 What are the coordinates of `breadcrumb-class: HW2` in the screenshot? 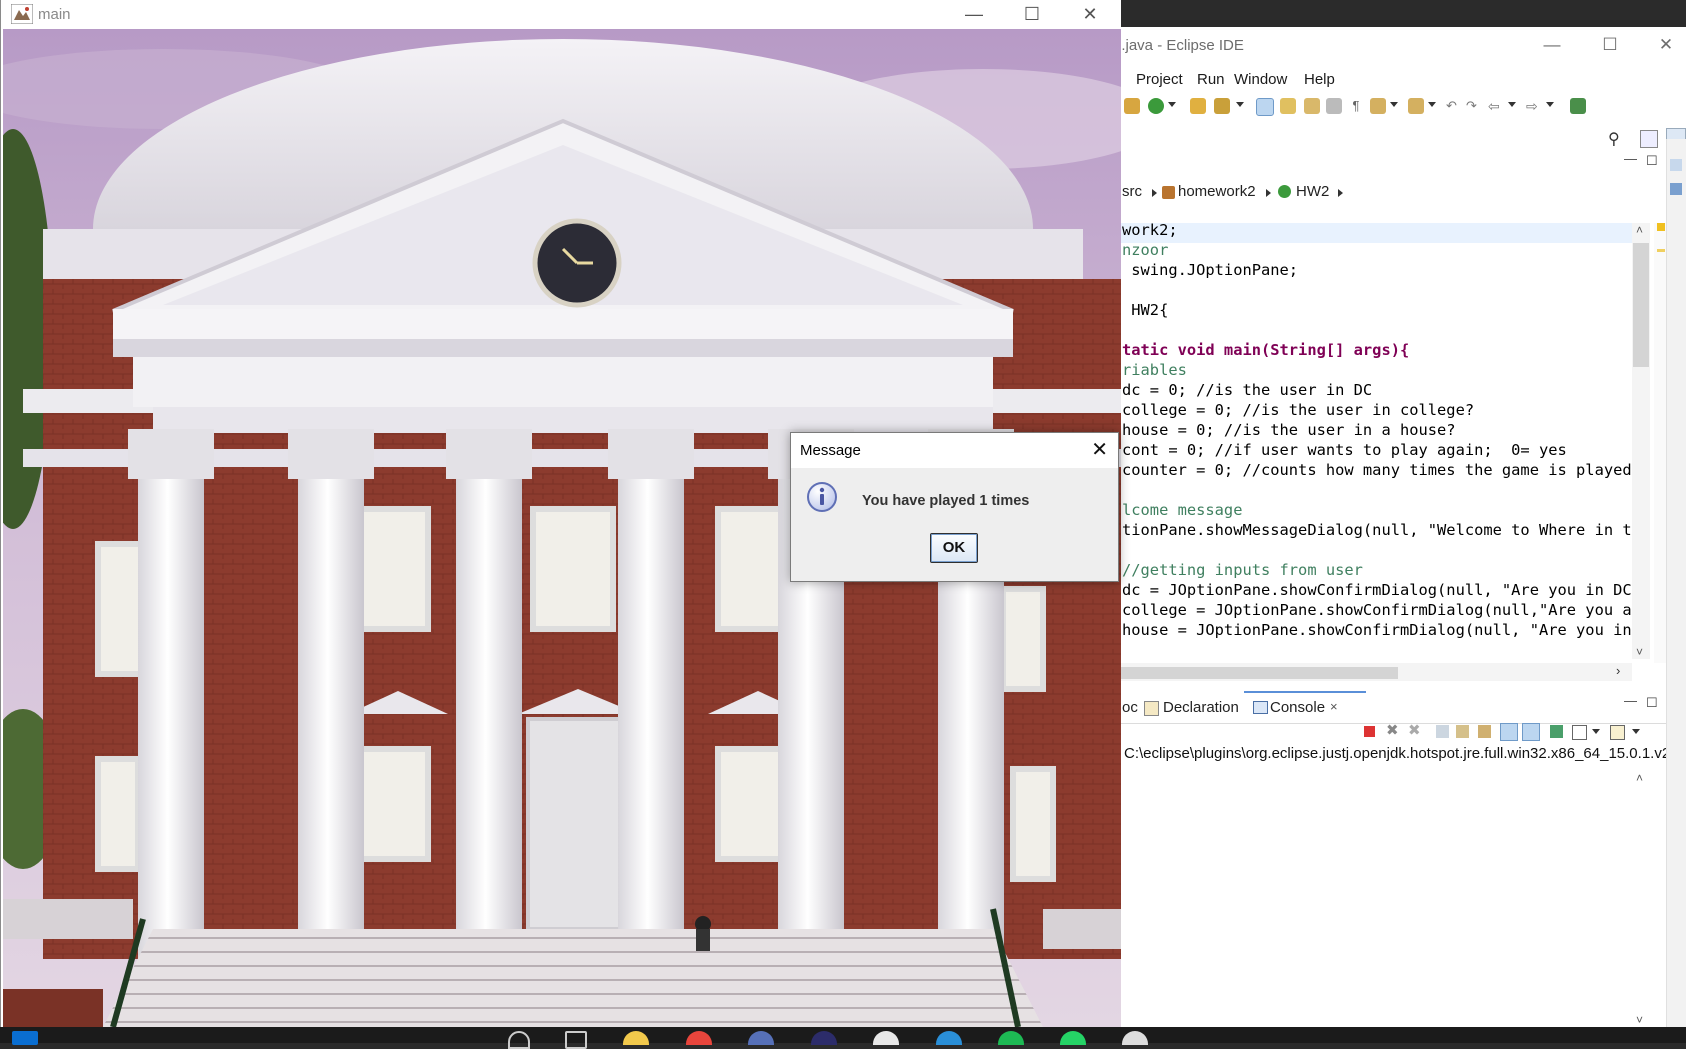 It's located at (1312, 191).